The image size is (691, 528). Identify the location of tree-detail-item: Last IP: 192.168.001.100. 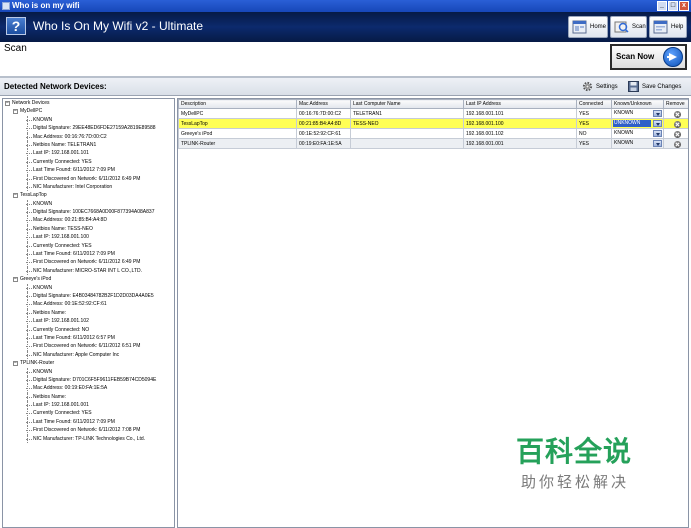
(88, 237).